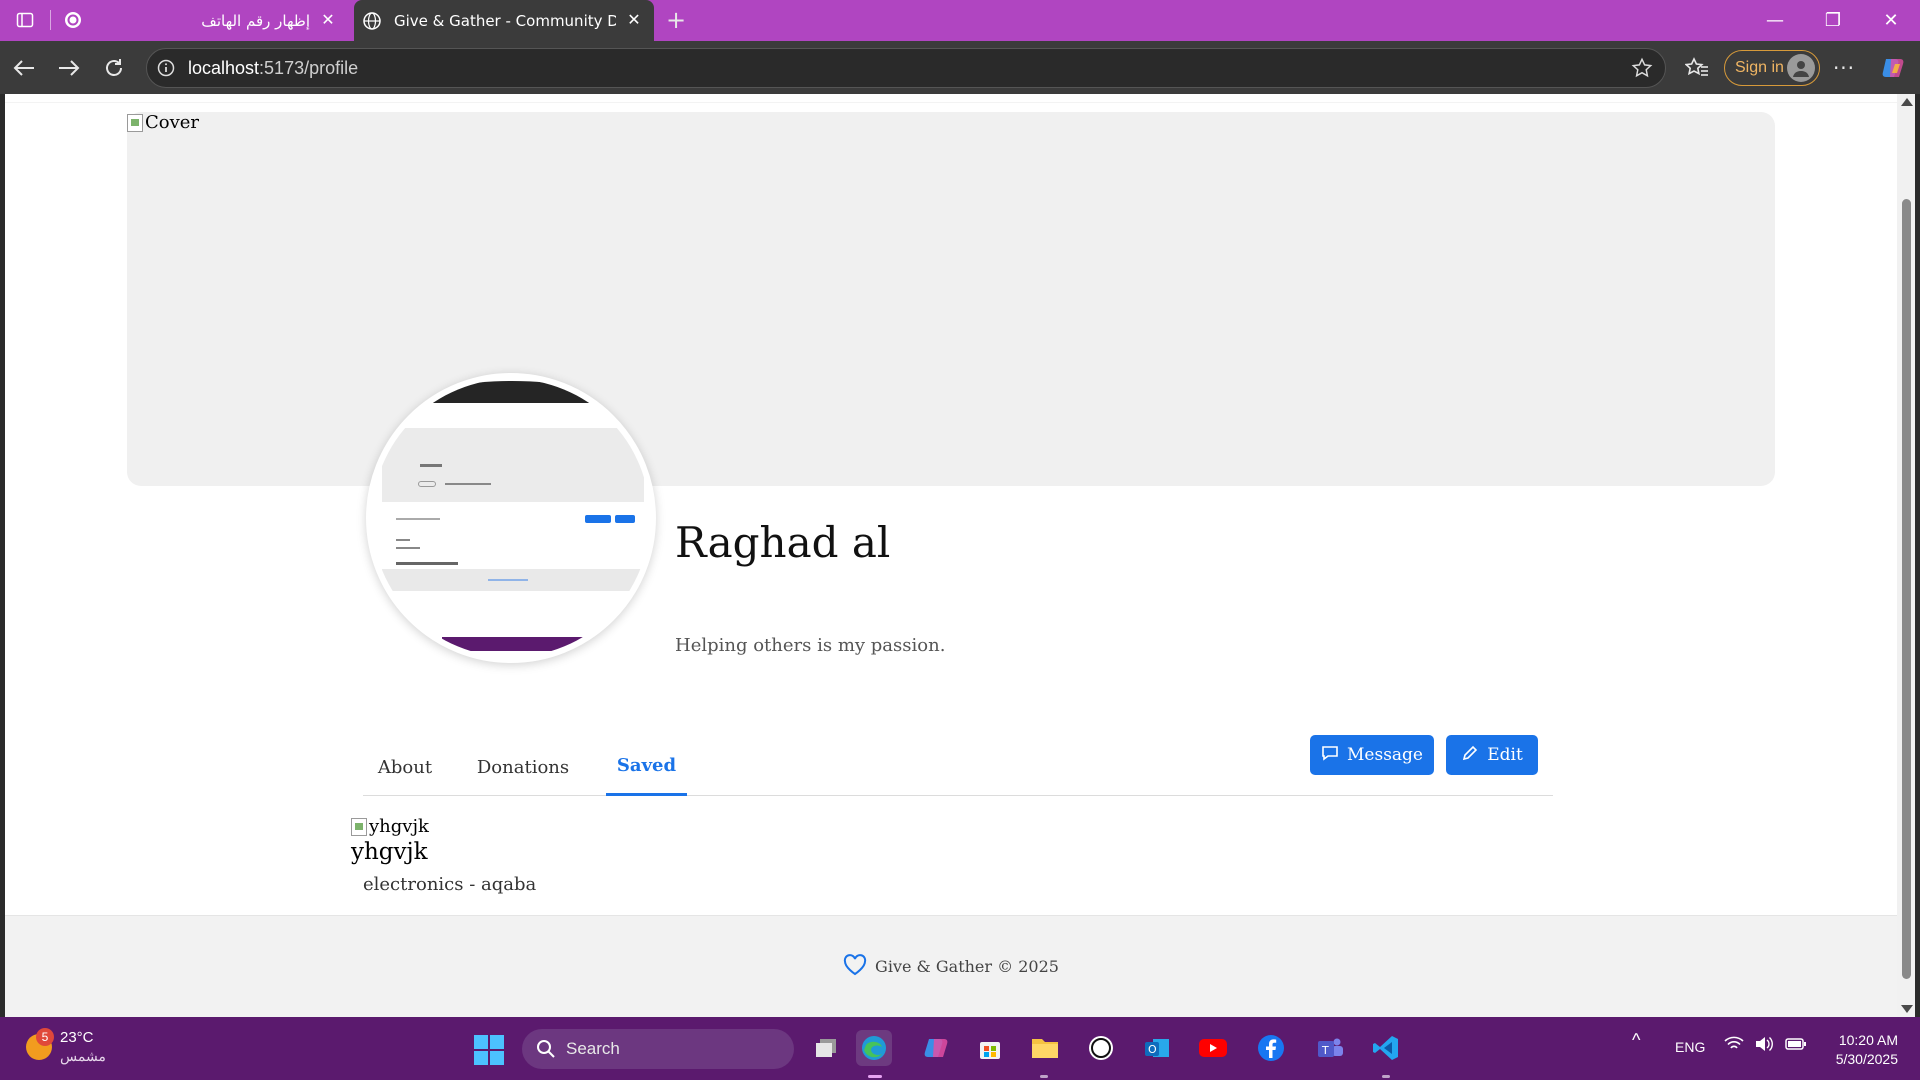 This screenshot has height=1080, width=1920. Describe the element at coordinates (73, 22) in the screenshot. I see `chatgpt-icon` at that location.